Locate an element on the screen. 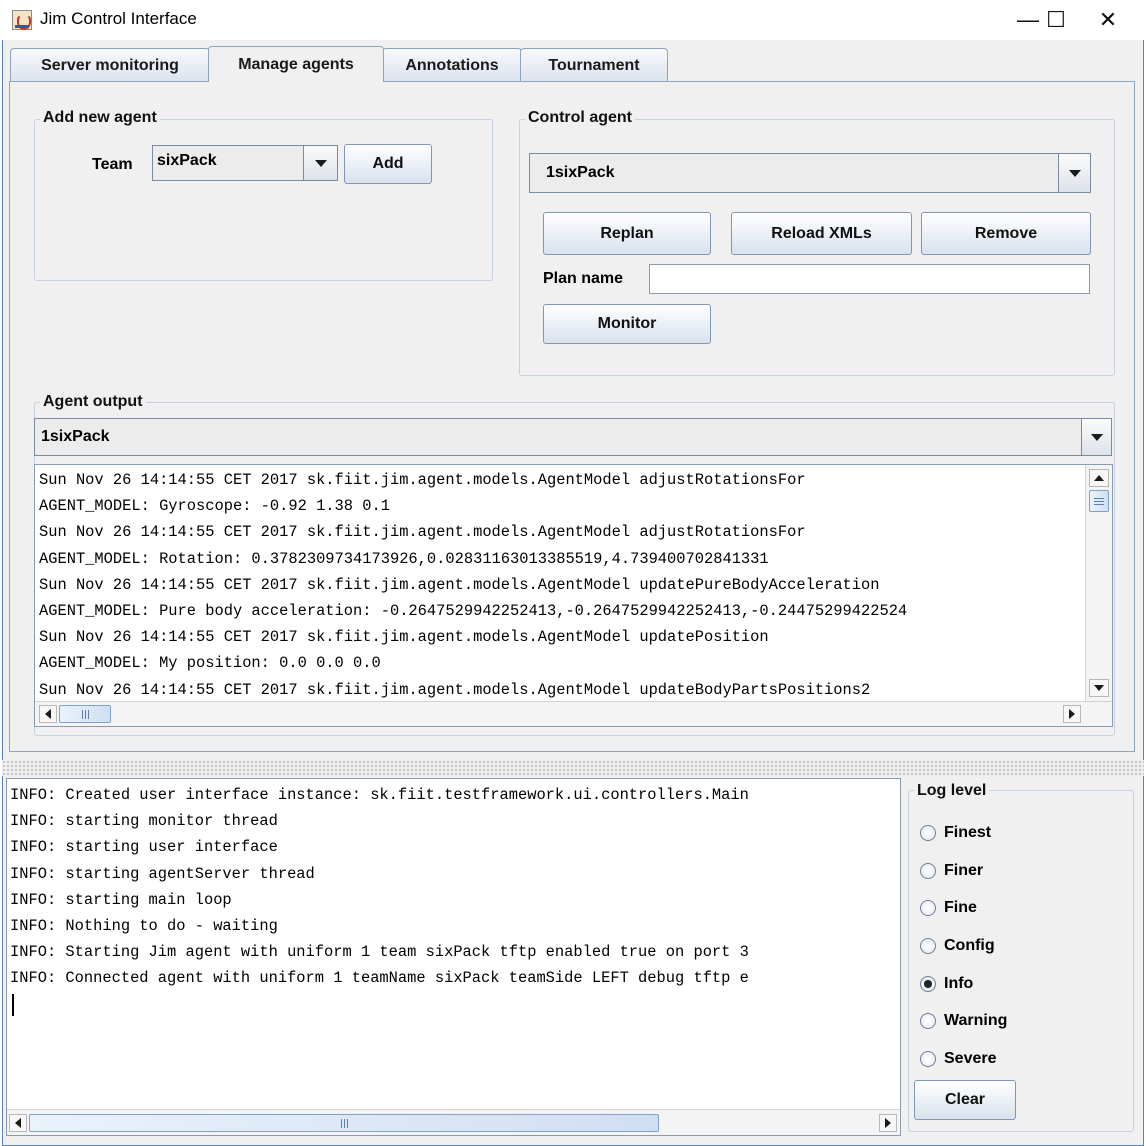  log-scroll-left-arrow-icon is located at coordinates (18, 1123).